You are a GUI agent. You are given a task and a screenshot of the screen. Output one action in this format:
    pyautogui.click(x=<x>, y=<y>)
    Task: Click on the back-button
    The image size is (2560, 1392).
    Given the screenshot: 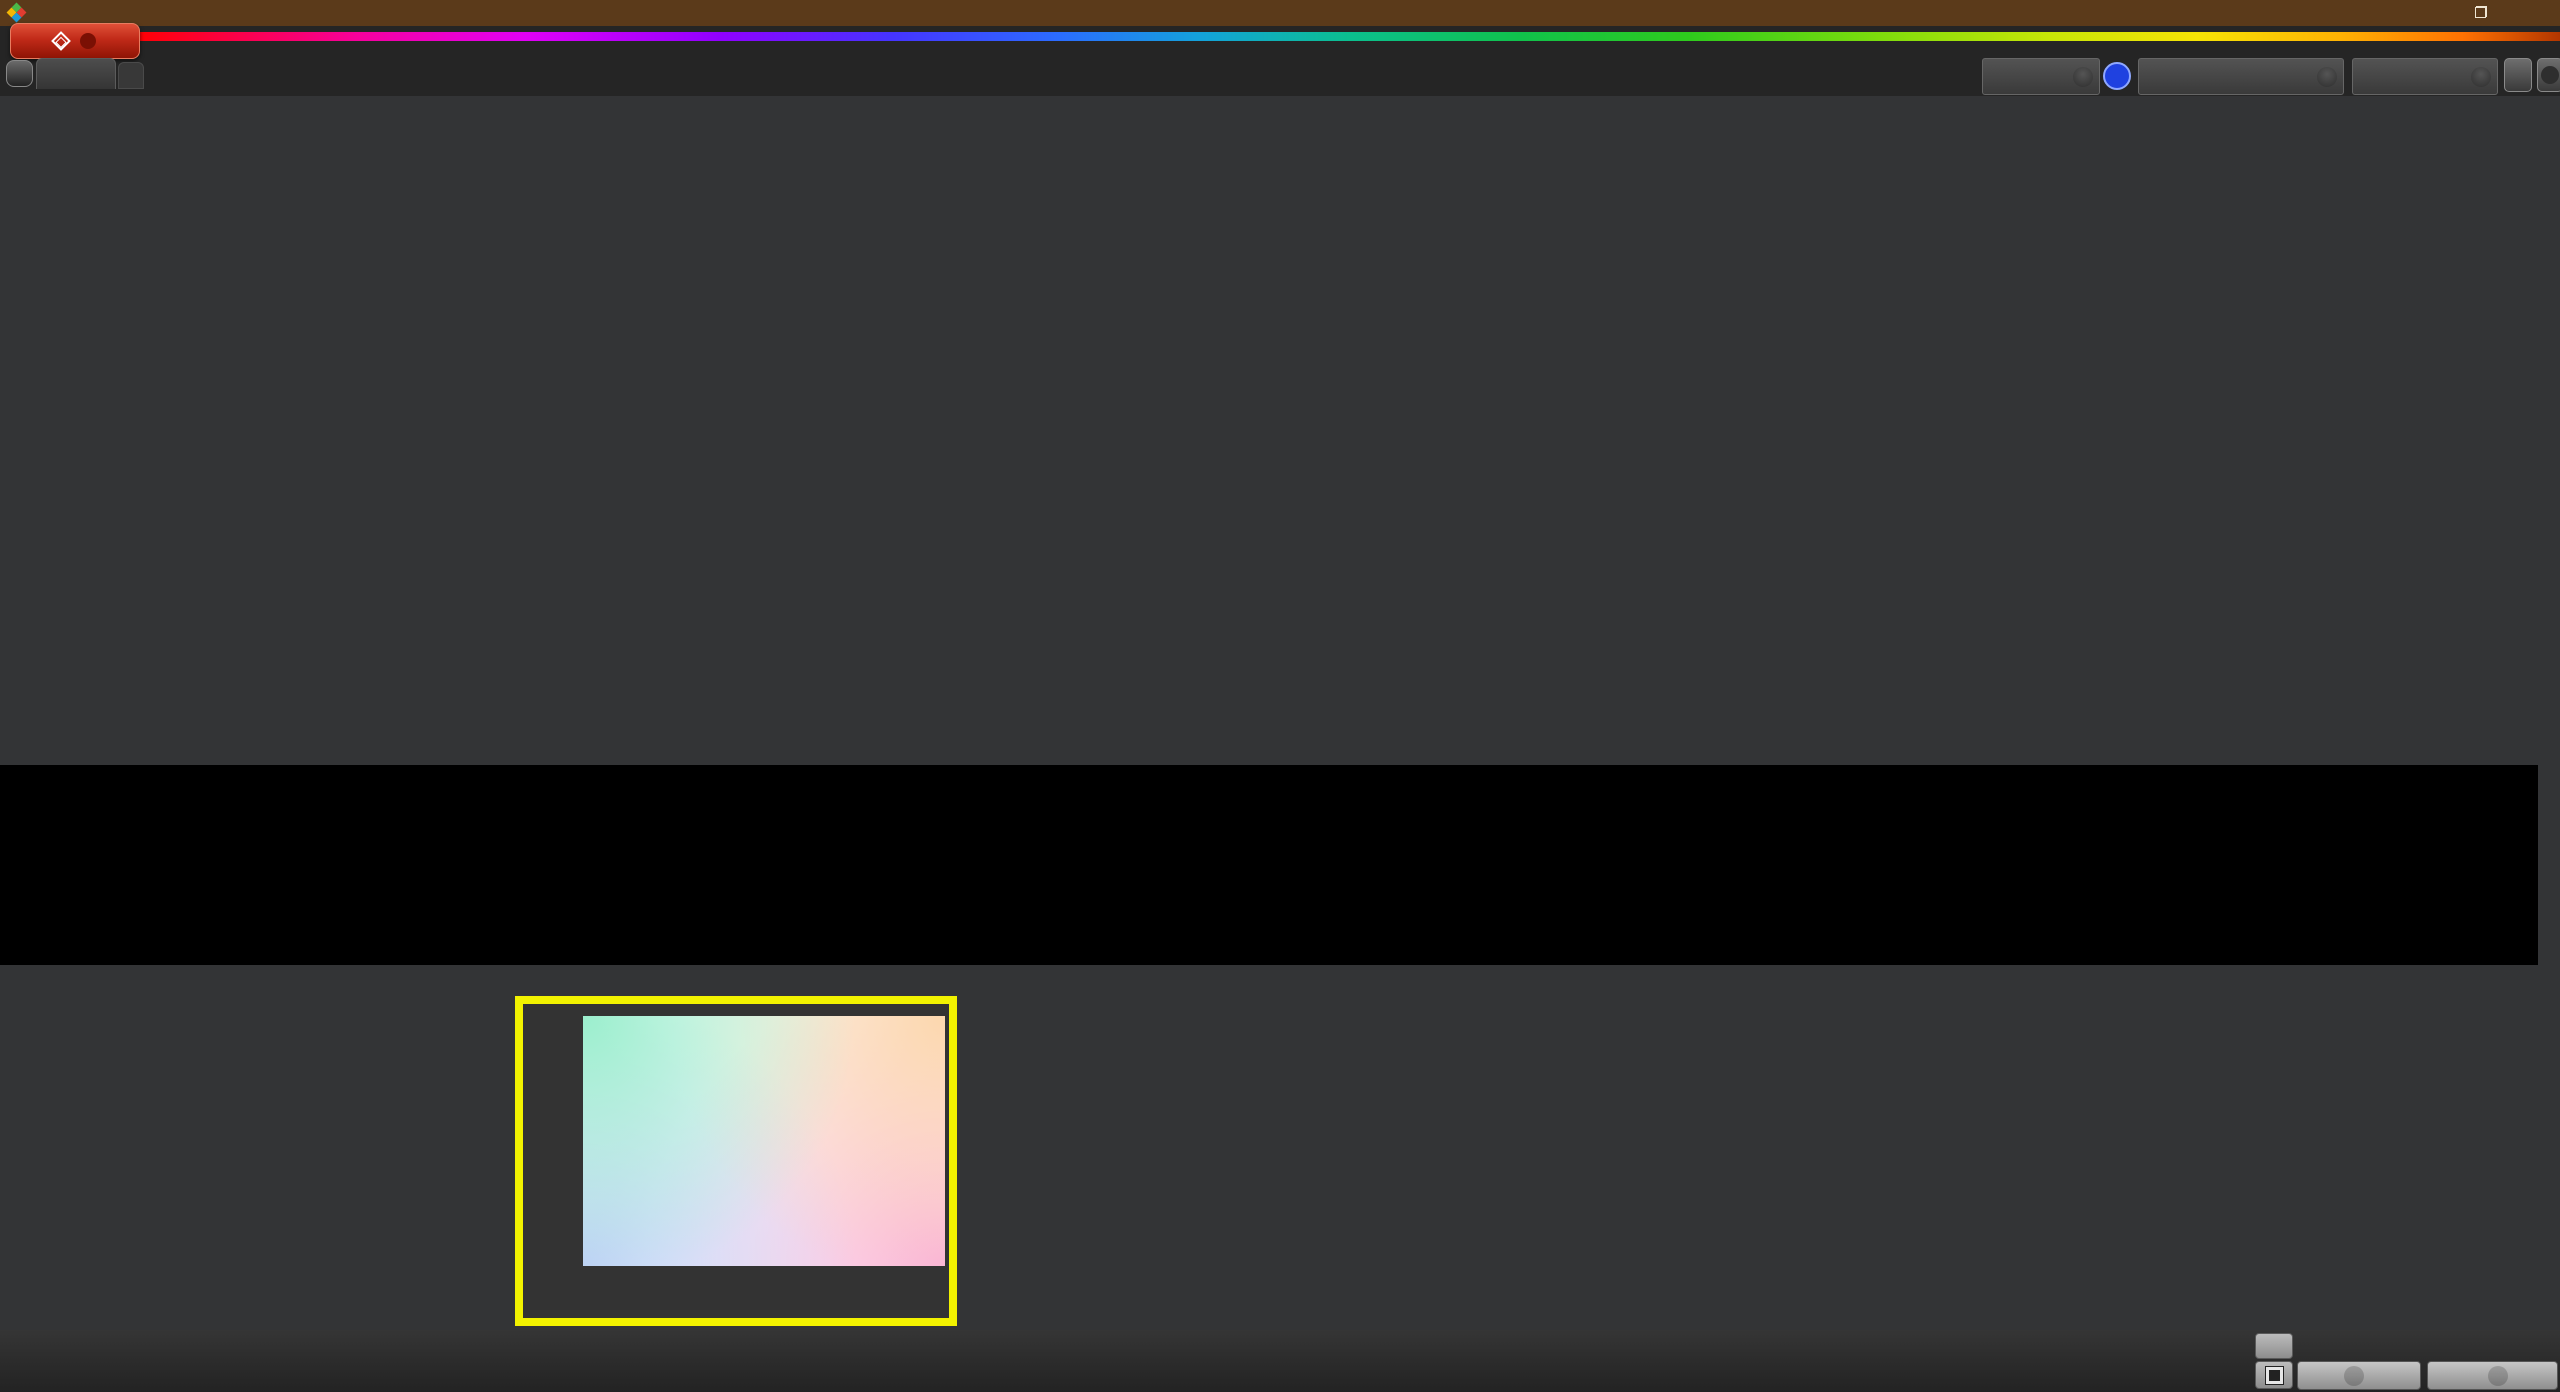 What is the action you would take?
    pyautogui.click(x=2359, y=1375)
    